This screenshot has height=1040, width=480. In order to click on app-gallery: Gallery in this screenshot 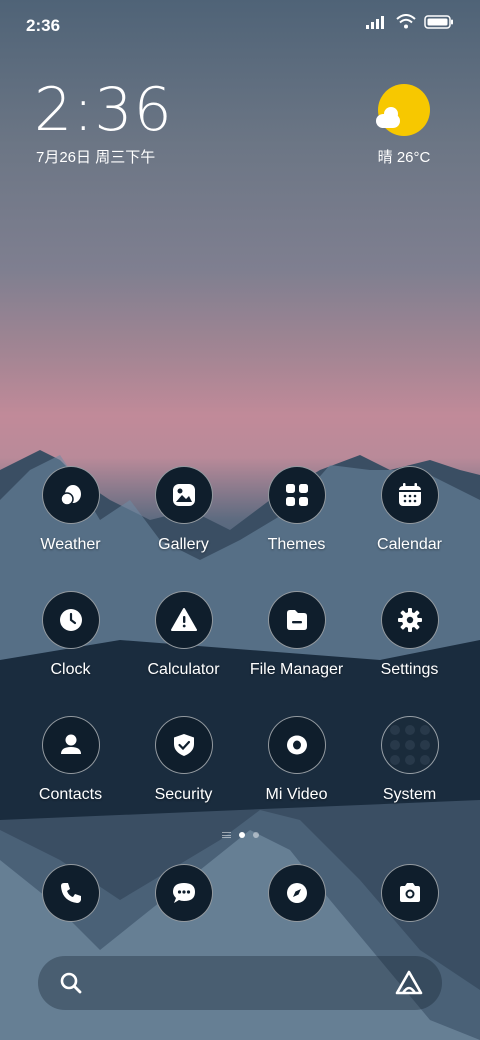, I will do `click(183, 516)`.